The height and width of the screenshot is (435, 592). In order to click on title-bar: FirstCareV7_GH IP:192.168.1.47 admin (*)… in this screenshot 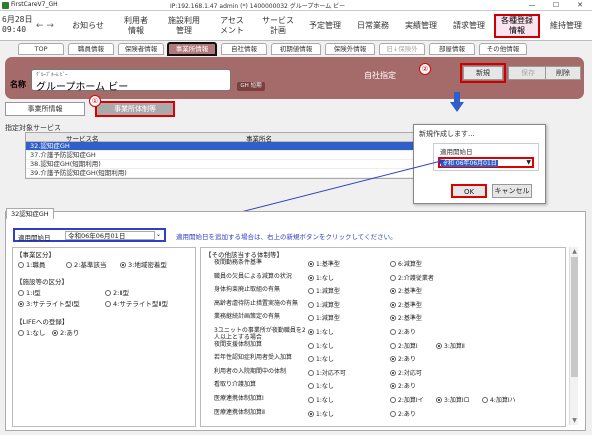, I will do `click(296, 5)`.